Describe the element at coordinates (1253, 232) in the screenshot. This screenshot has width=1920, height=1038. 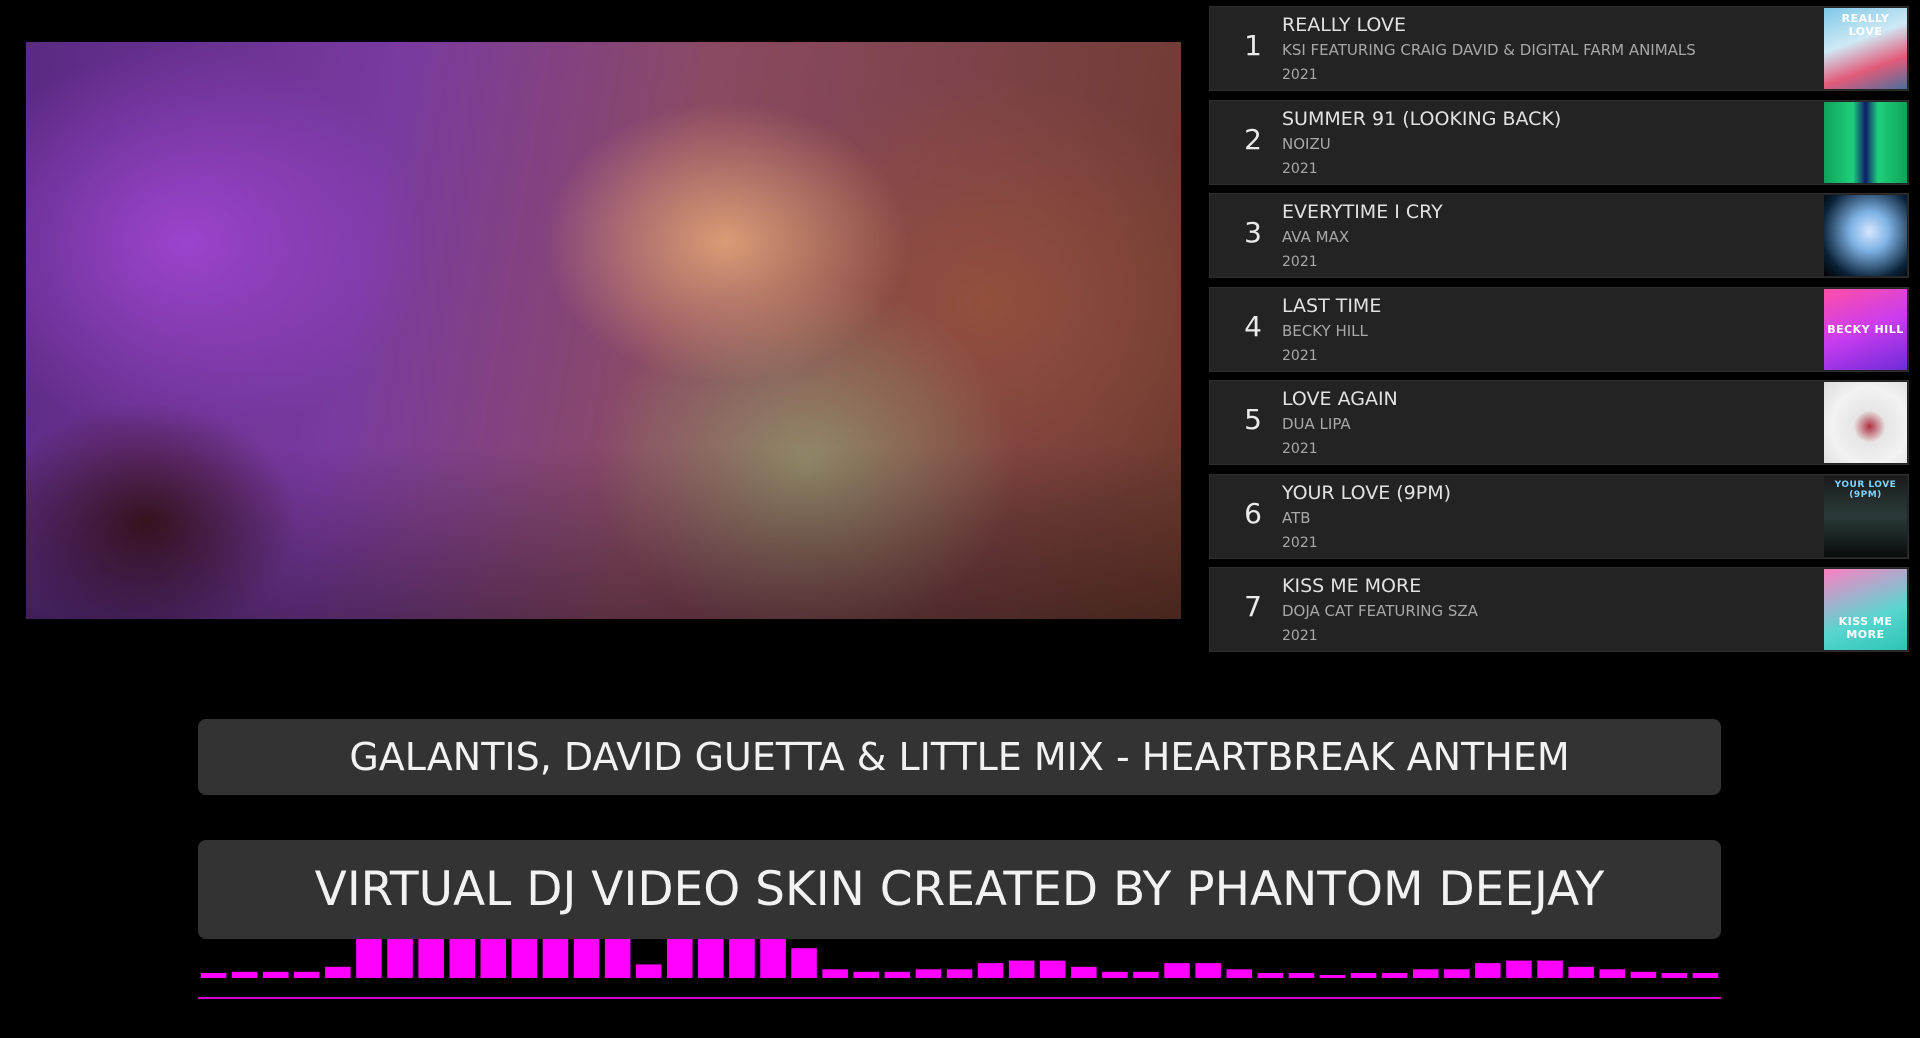
I see `track-number: 3` at that location.